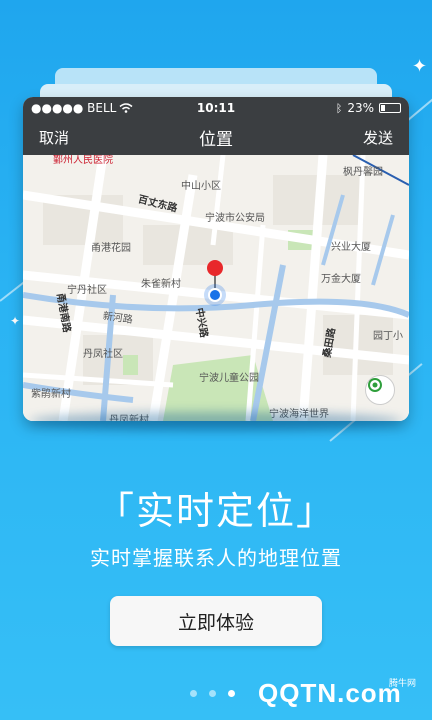  Describe the element at coordinates (87, 290) in the screenshot. I see `map-label: 宁丹社区` at that location.